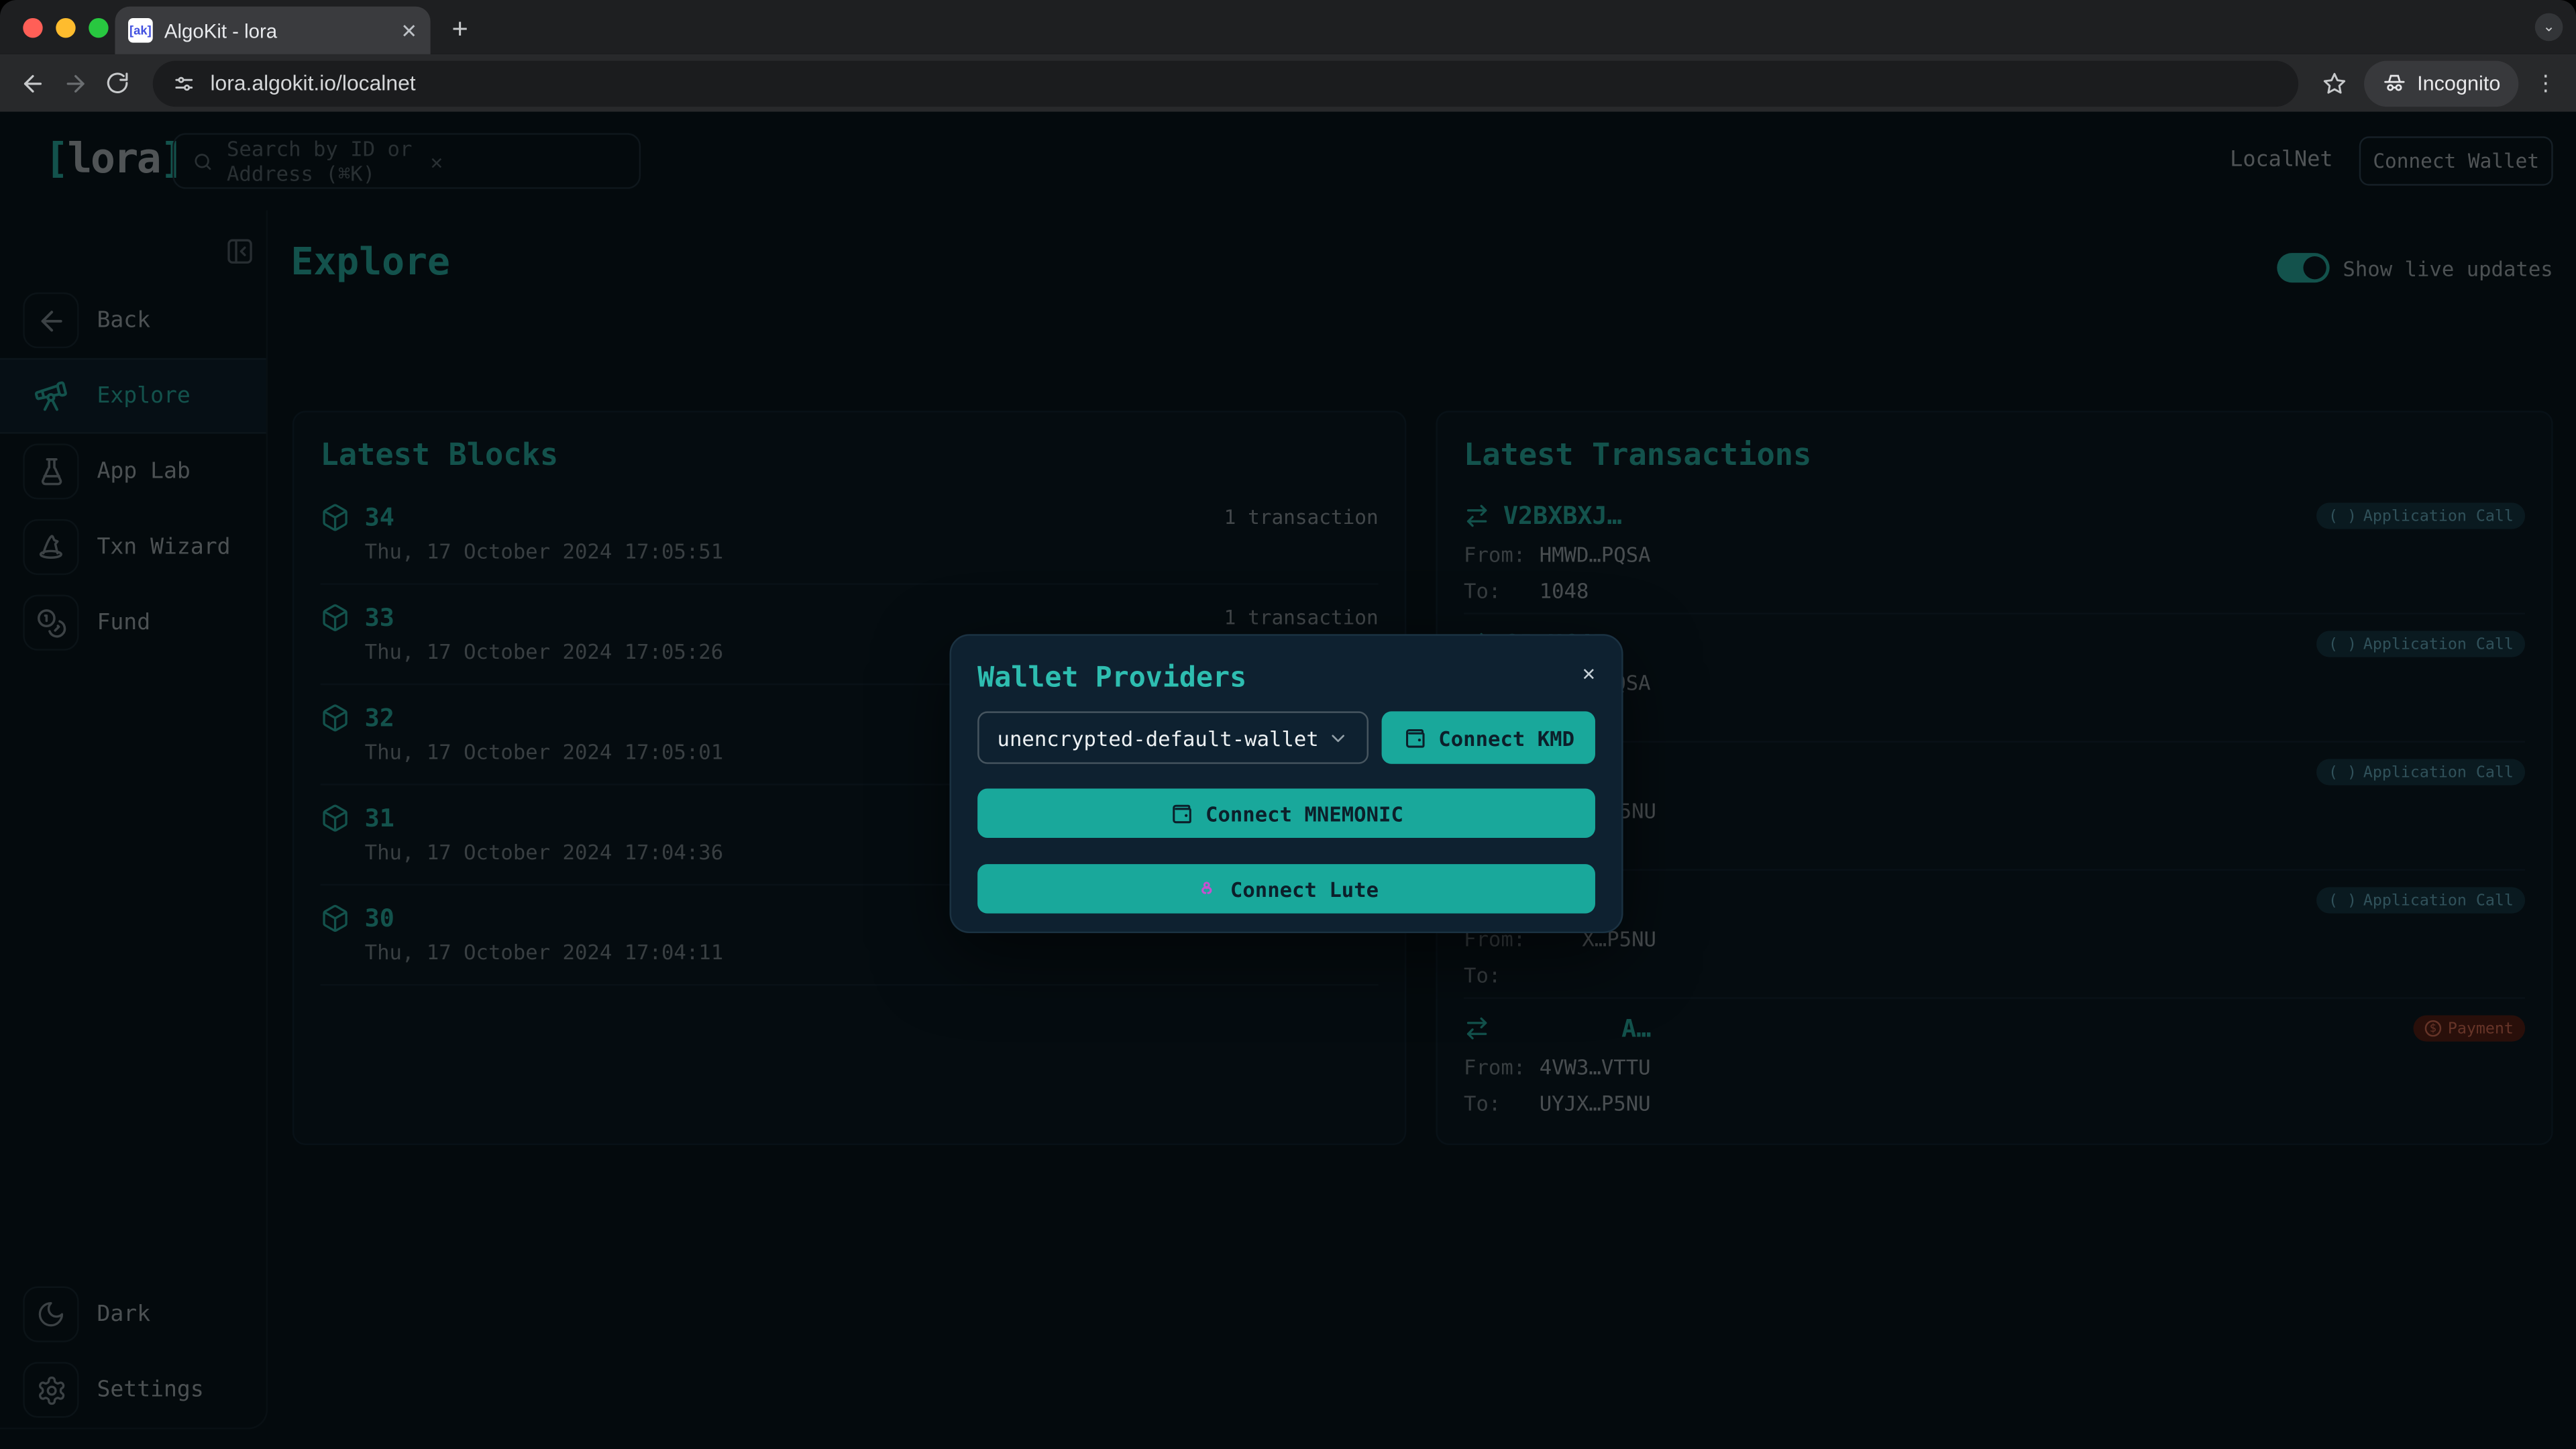 This screenshot has height=1449, width=2576. I want to click on browser-menu-icon: ⋮, so click(2546, 82).